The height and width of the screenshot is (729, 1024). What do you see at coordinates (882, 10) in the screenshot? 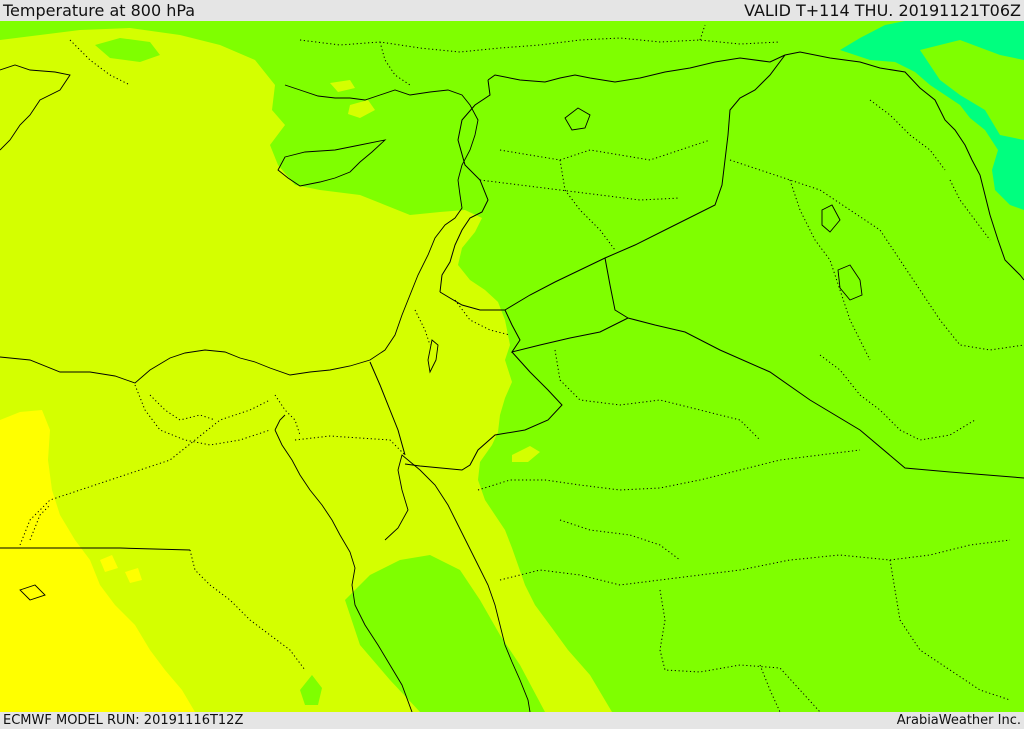
I see `valid-time: VALID T+114 THU. 20191121T06Z` at bounding box center [882, 10].